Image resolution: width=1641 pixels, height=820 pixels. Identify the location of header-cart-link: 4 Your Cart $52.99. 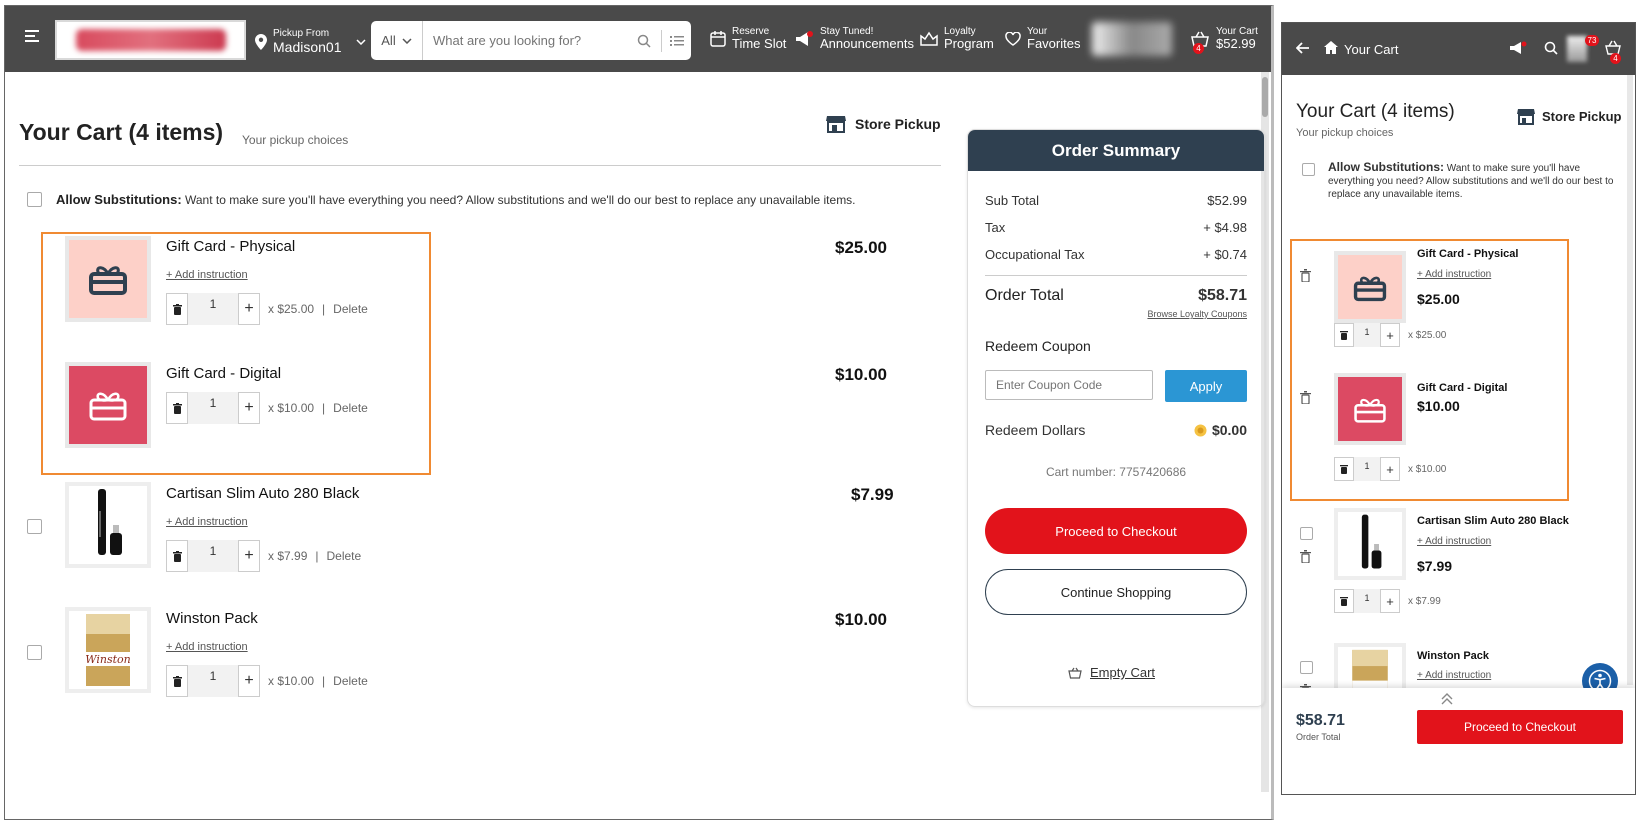
(1224, 40).